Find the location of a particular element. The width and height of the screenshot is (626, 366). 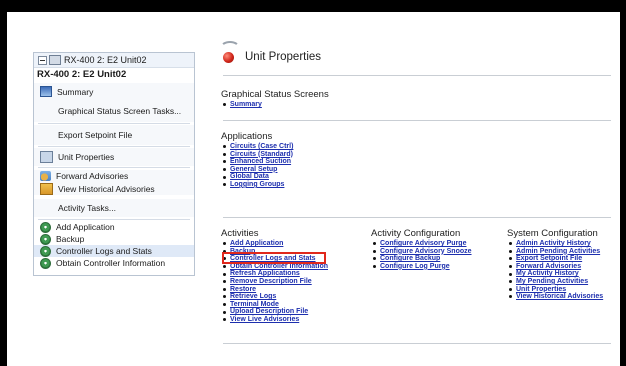

action-label: Obtain Controller Information is located at coordinates (111, 263).